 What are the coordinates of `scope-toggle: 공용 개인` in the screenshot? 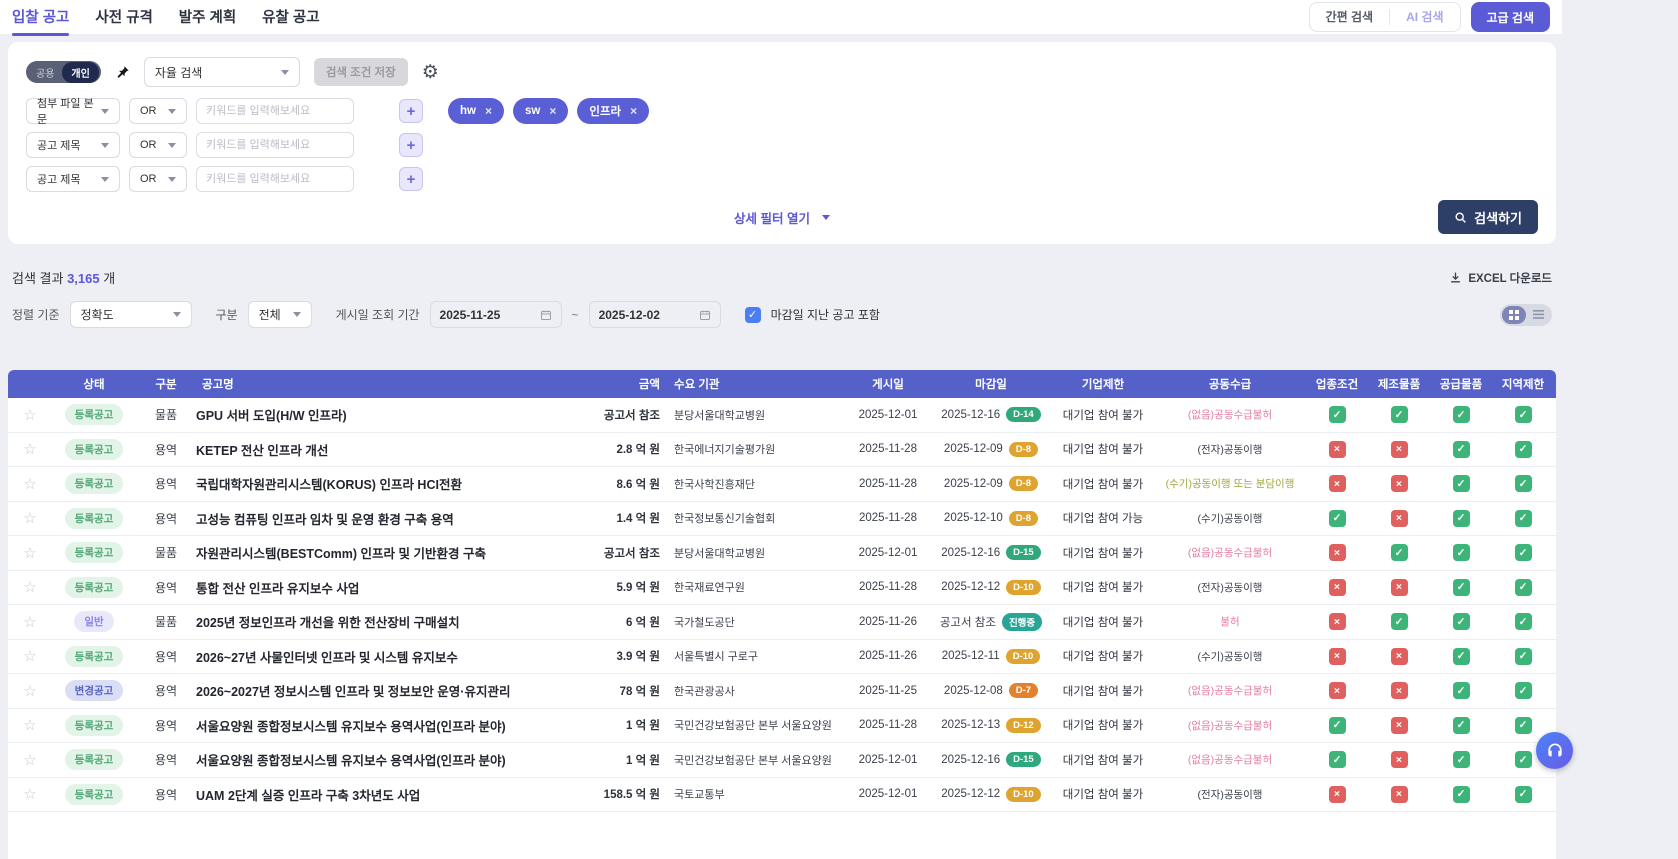 It's located at (63, 72).